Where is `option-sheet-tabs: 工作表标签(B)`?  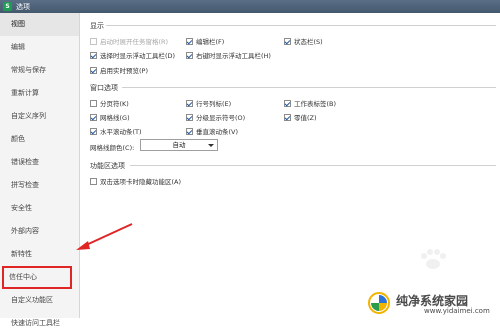 option-sheet-tabs: 工作表标签(B) is located at coordinates (310, 103).